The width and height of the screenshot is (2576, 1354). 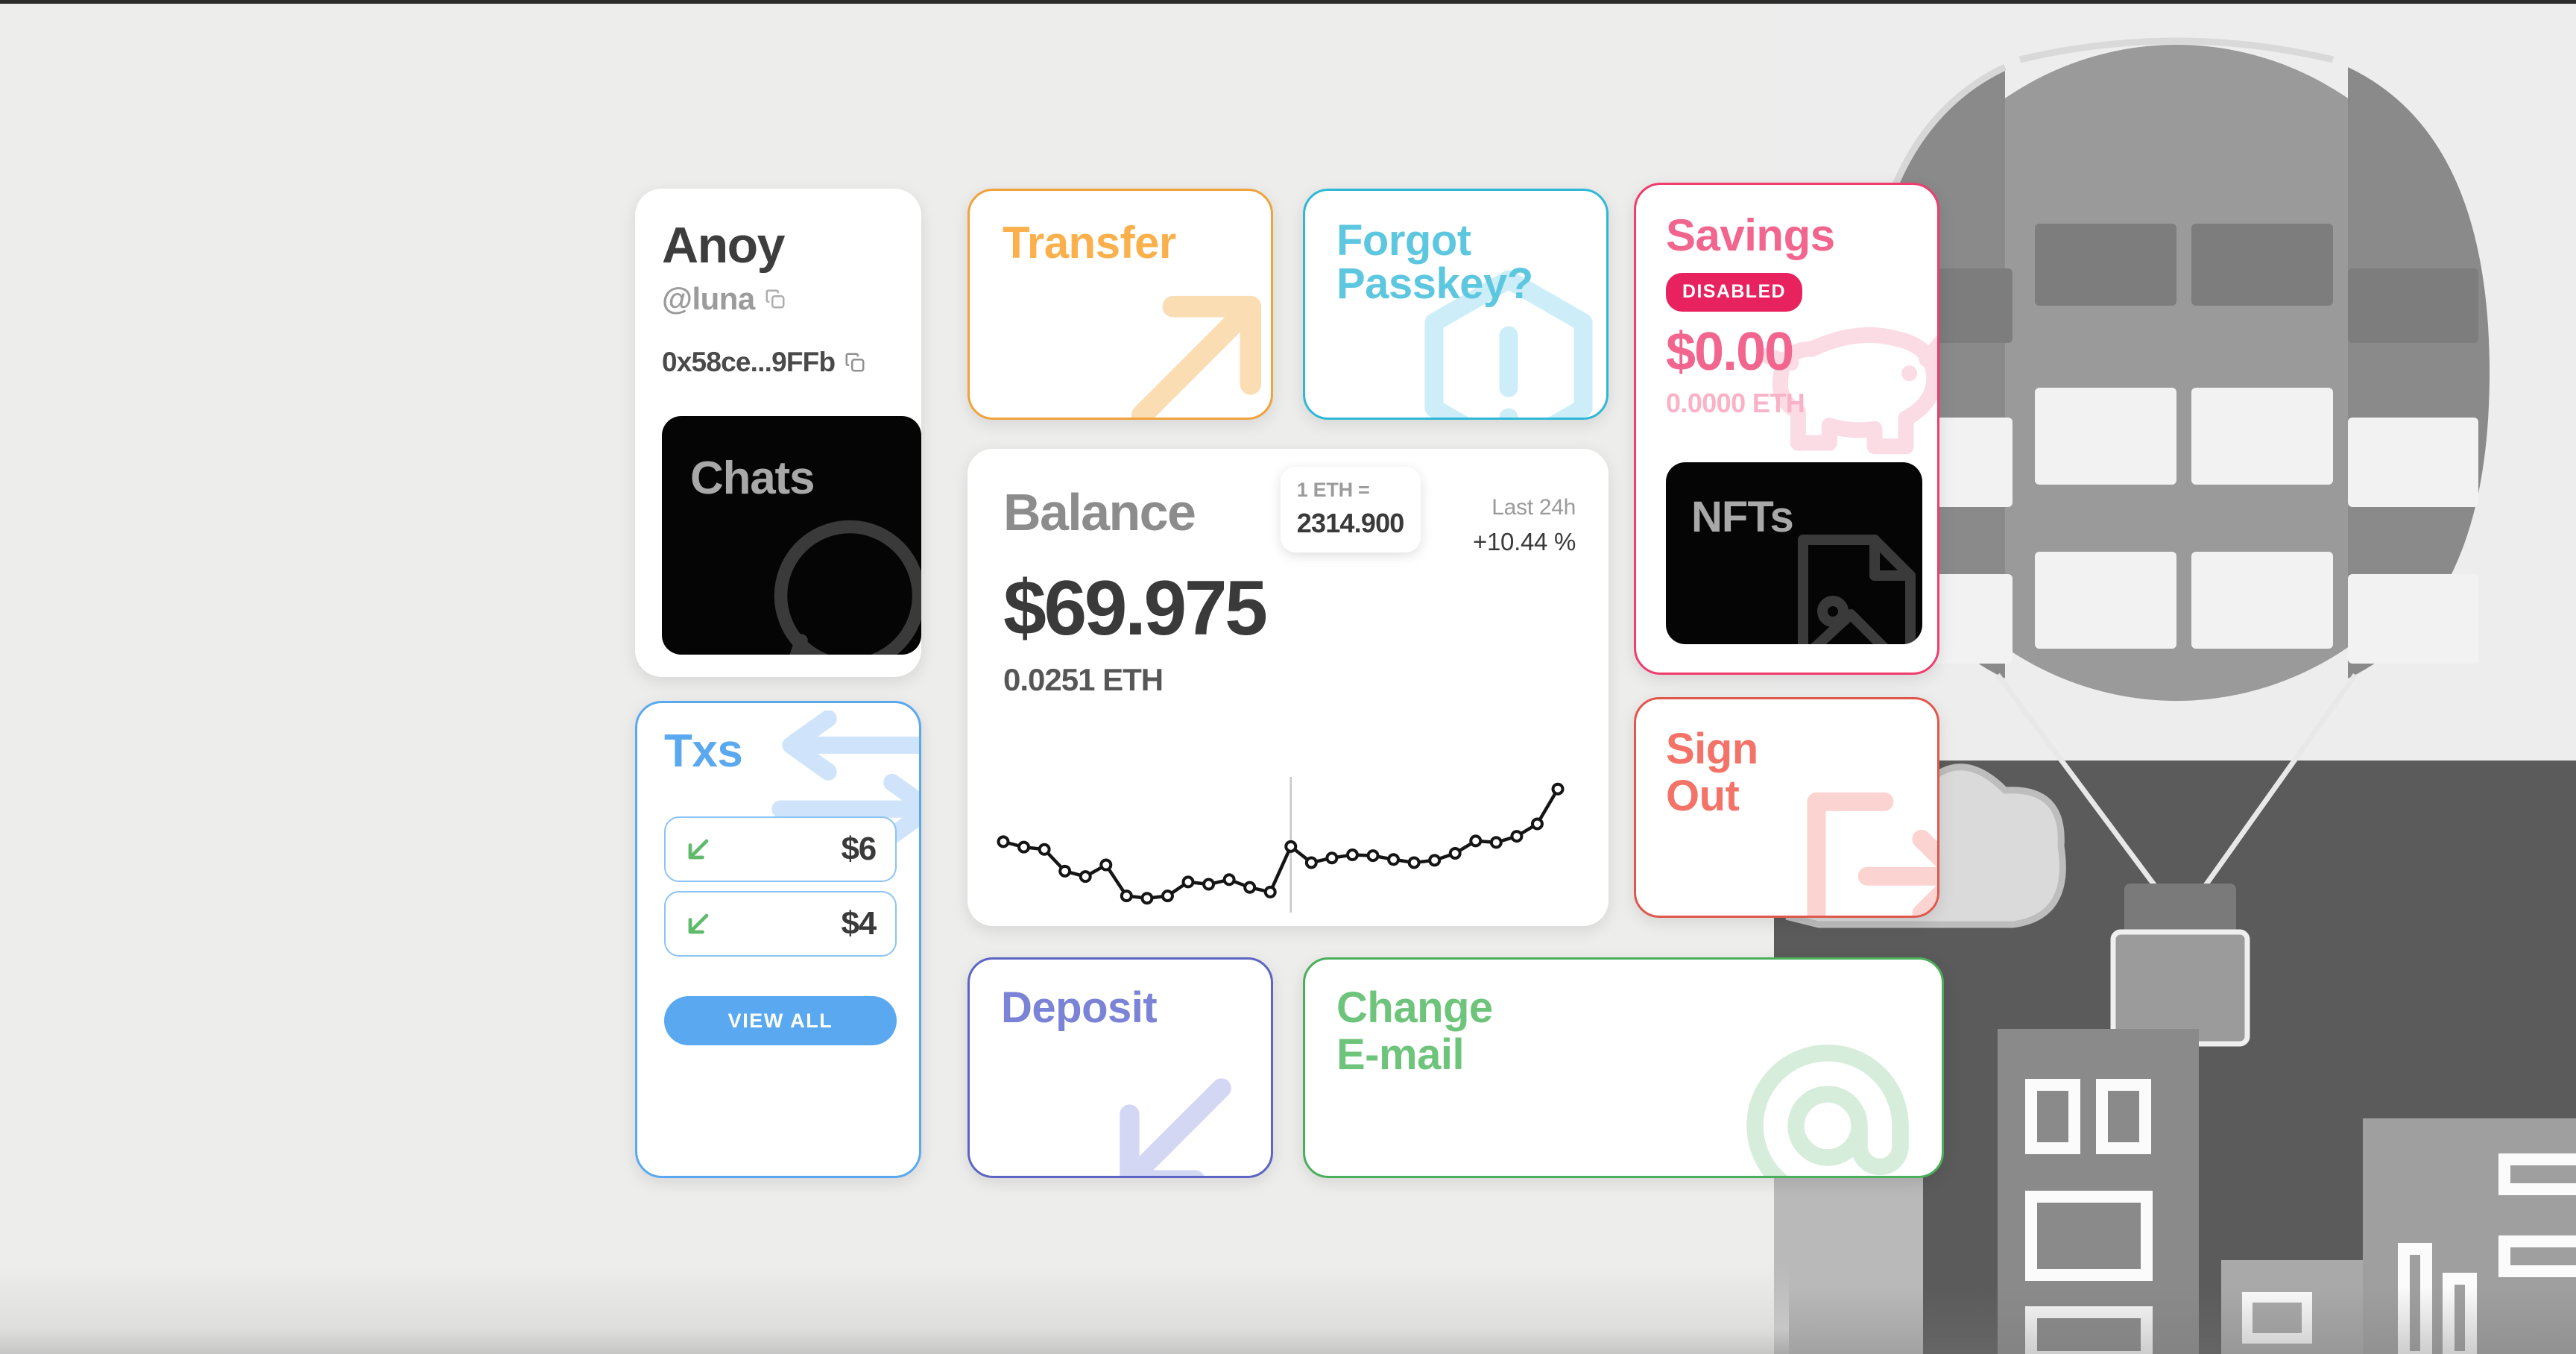 What do you see at coordinates (1524, 521) in the screenshot?
I see `balance-change-group: Last 24h +10.44 %` at bounding box center [1524, 521].